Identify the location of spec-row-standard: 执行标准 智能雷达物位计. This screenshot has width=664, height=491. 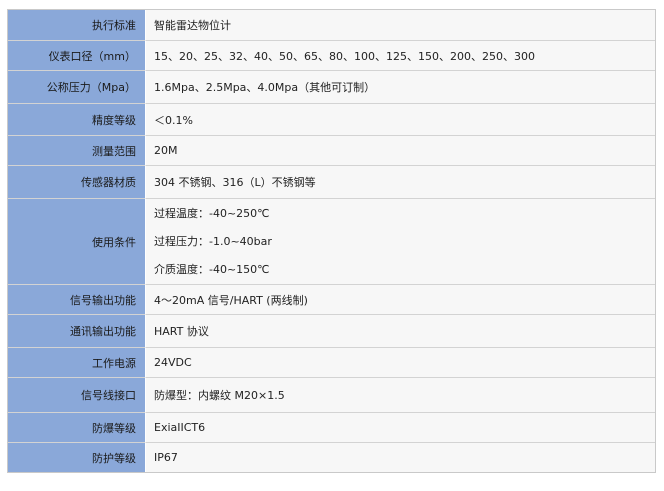
(331, 25).